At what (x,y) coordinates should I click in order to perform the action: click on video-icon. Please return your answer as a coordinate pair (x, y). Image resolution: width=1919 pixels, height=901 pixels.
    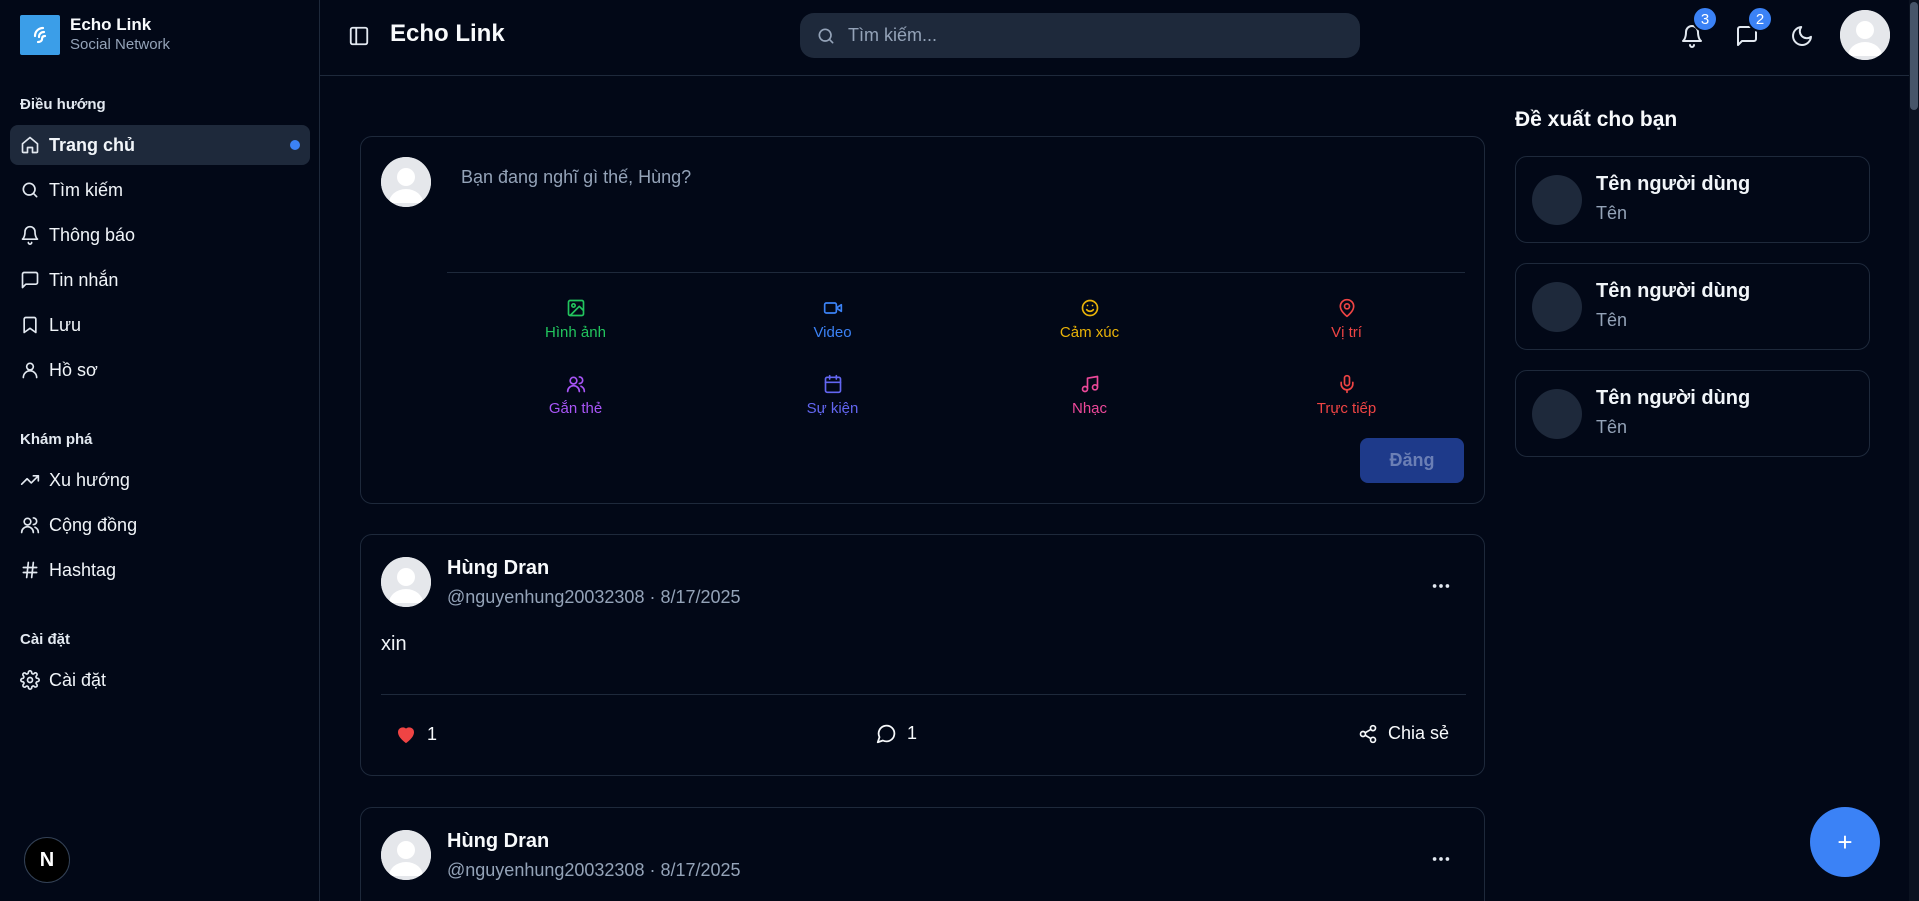
    Looking at the image, I should click on (832, 307).